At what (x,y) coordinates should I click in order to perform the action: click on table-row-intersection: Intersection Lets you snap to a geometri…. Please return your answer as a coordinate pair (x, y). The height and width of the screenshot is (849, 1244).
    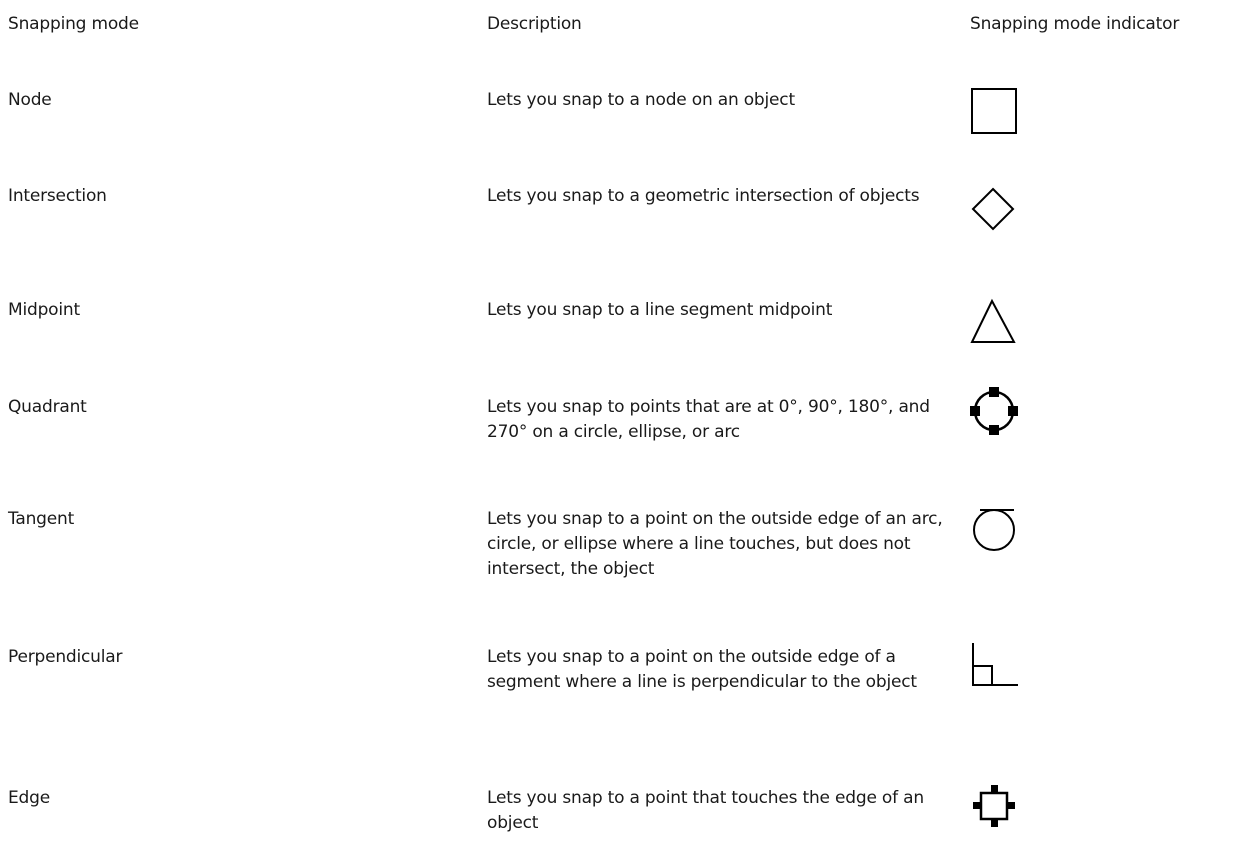
    Looking at the image, I should click on (626, 214).